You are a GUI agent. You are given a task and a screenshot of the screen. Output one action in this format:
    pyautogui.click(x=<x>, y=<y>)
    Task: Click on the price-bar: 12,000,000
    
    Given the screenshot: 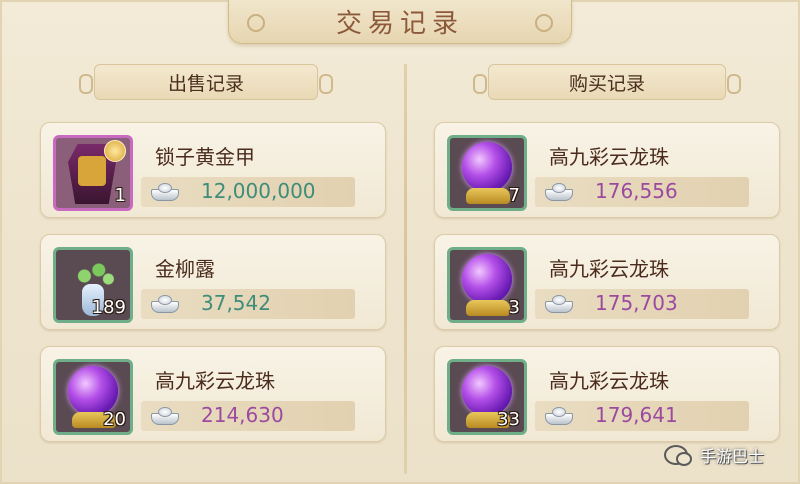 What is the action you would take?
    pyautogui.click(x=248, y=192)
    